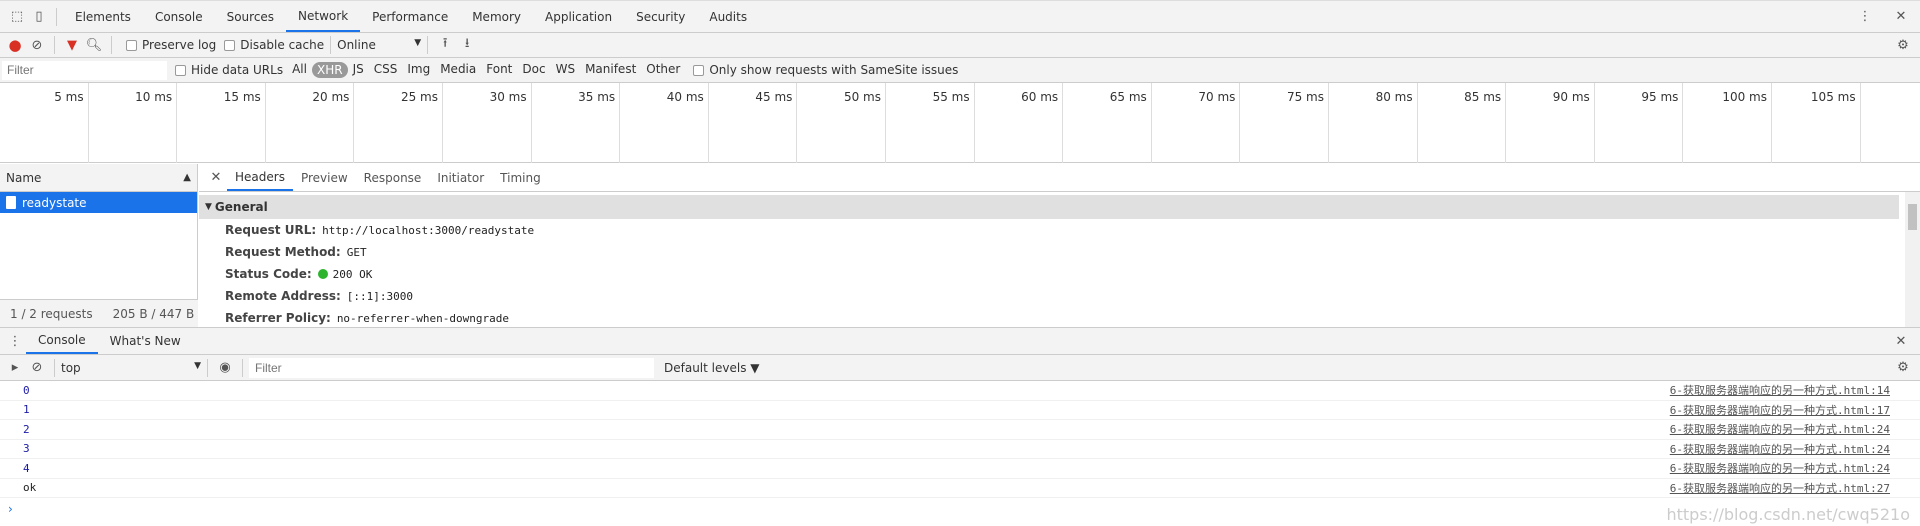 The height and width of the screenshot is (526, 1920). What do you see at coordinates (11, 202) in the screenshot?
I see `document-icon` at bounding box center [11, 202].